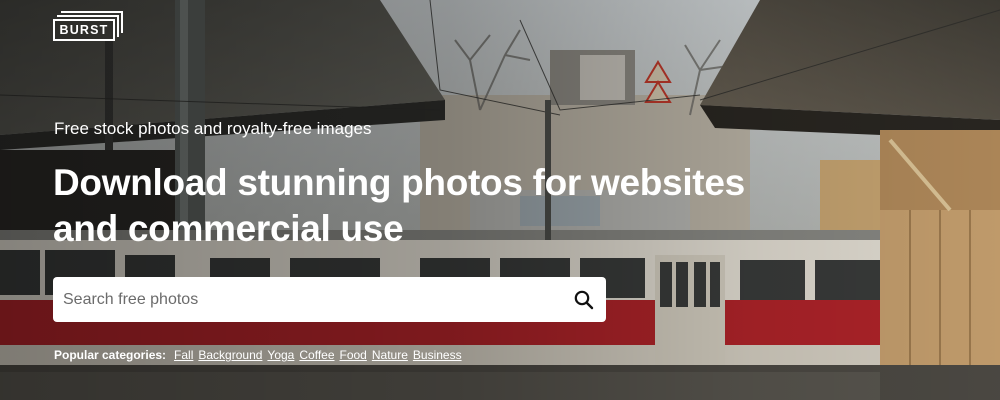 This screenshot has height=400, width=1000. I want to click on category-link-coffee: Coffee, so click(316, 355).